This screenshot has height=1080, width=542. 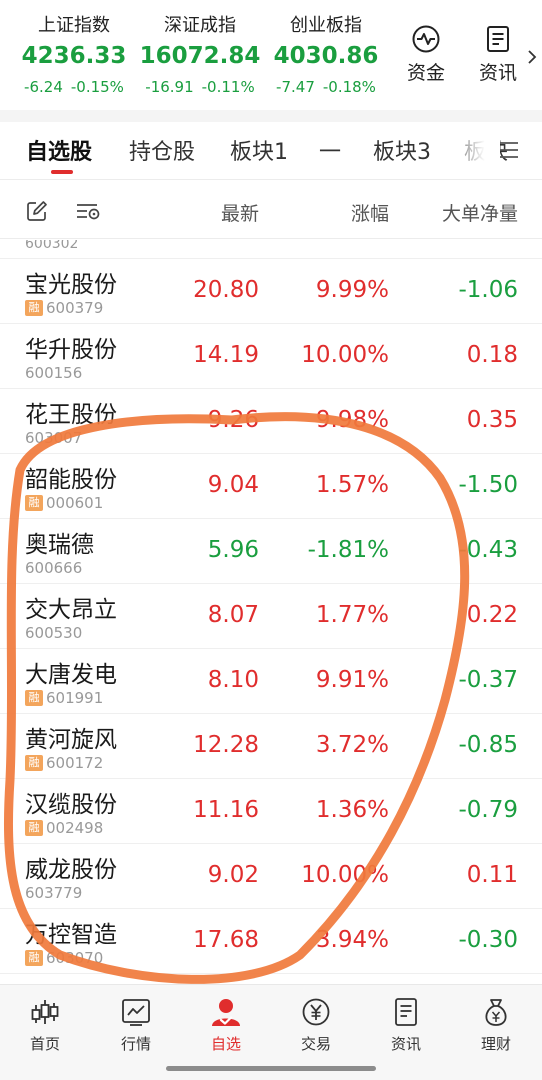 What do you see at coordinates (326, 25) in the screenshot?
I see `index-name: 创业板指` at bounding box center [326, 25].